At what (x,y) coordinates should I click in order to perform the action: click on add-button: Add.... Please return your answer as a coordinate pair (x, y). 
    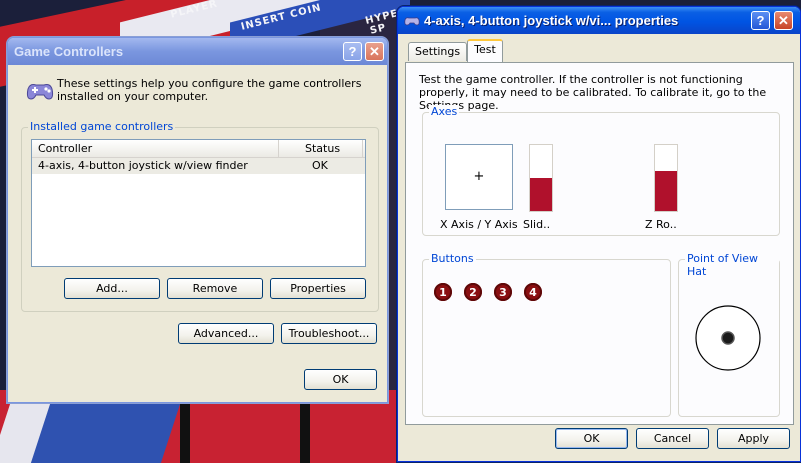
    Looking at the image, I should click on (112, 288).